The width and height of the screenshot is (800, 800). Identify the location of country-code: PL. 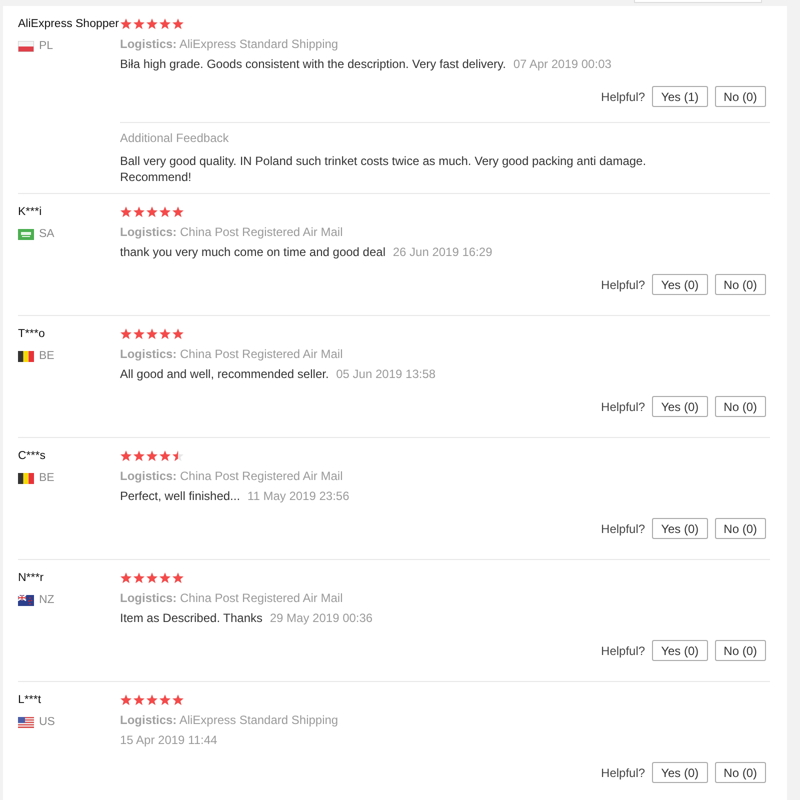
(46, 46).